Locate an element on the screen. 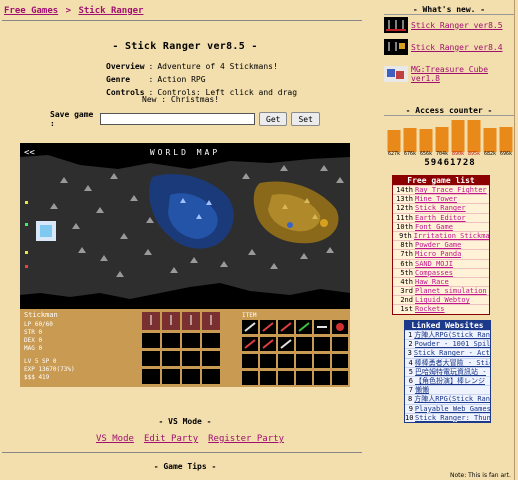 Image resolution: width=518 pixels, height=480 pixels. linked-website-item: 5 巴哈姆特電玩資訊站 - is located at coordinates (447, 371).